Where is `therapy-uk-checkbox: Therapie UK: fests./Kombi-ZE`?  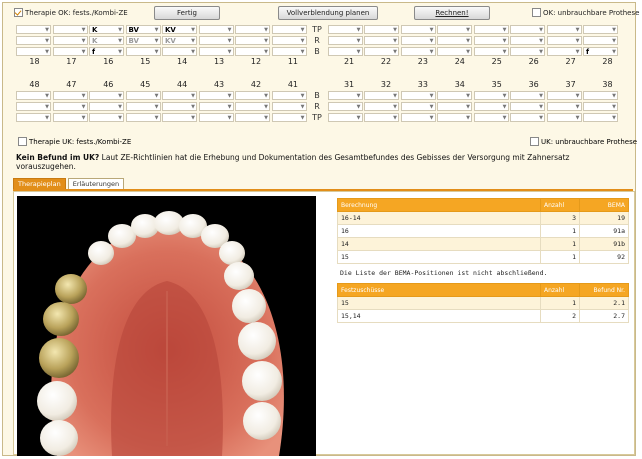
therapy-uk-checkbox: Therapie UK: fests./Kombi-ZE is located at coordinates (74, 141).